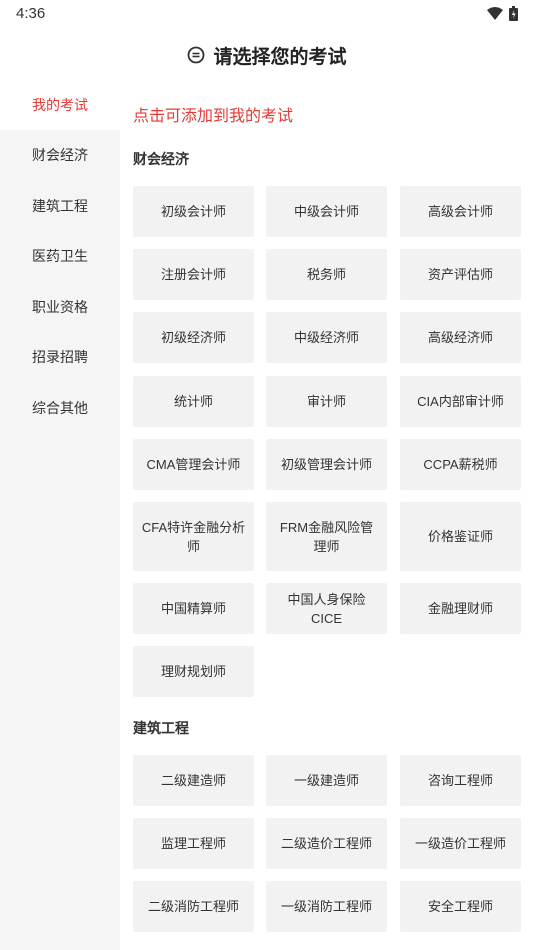  What do you see at coordinates (460, 337) in the screenshot?
I see `exam-button: 高级经济师` at bounding box center [460, 337].